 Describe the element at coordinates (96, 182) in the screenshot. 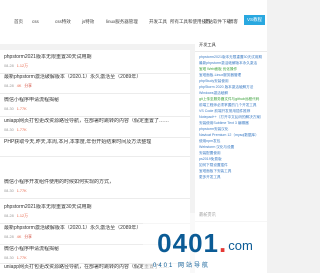

I see `article-title: 微信小程序开发组件使用的时候如何实现的方式，` at that location.